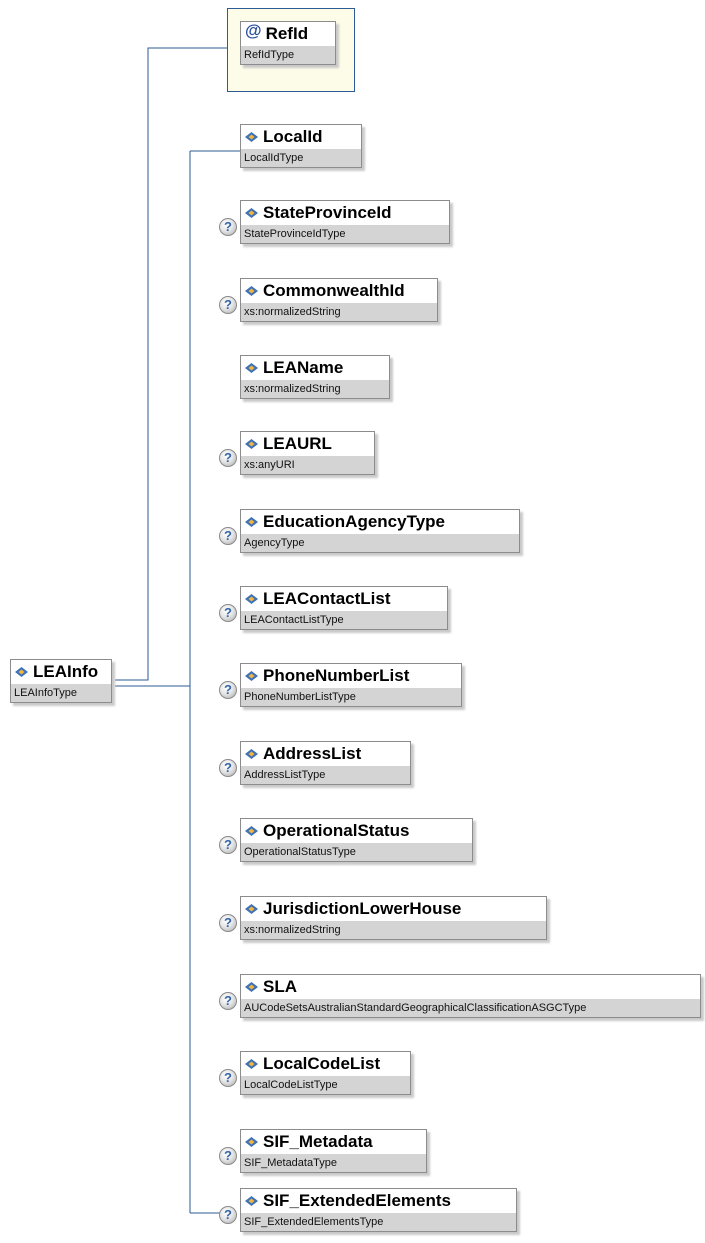  What do you see at coordinates (351, 697) in the screenshot?
I see `element-type: PhoneNumberListType` at bounding box center [351, 697].